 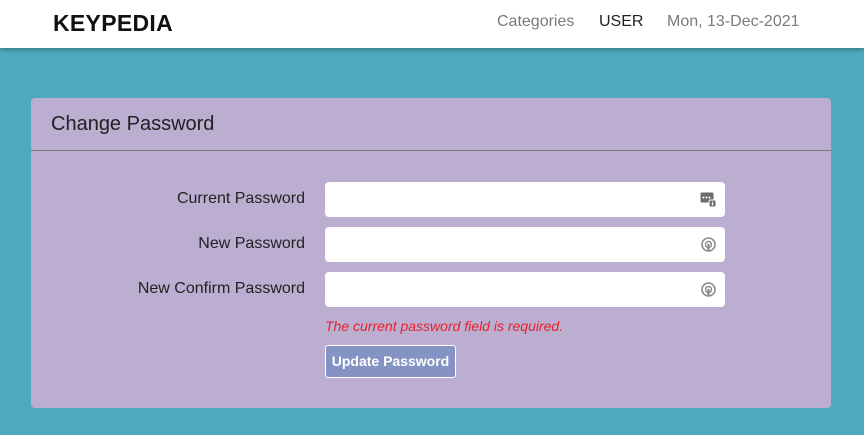 What do you see at coordinates (221, 288) in the screenshot?
I see `confirm-password-label: New Confirm Password` at bounding box center [221, 288].